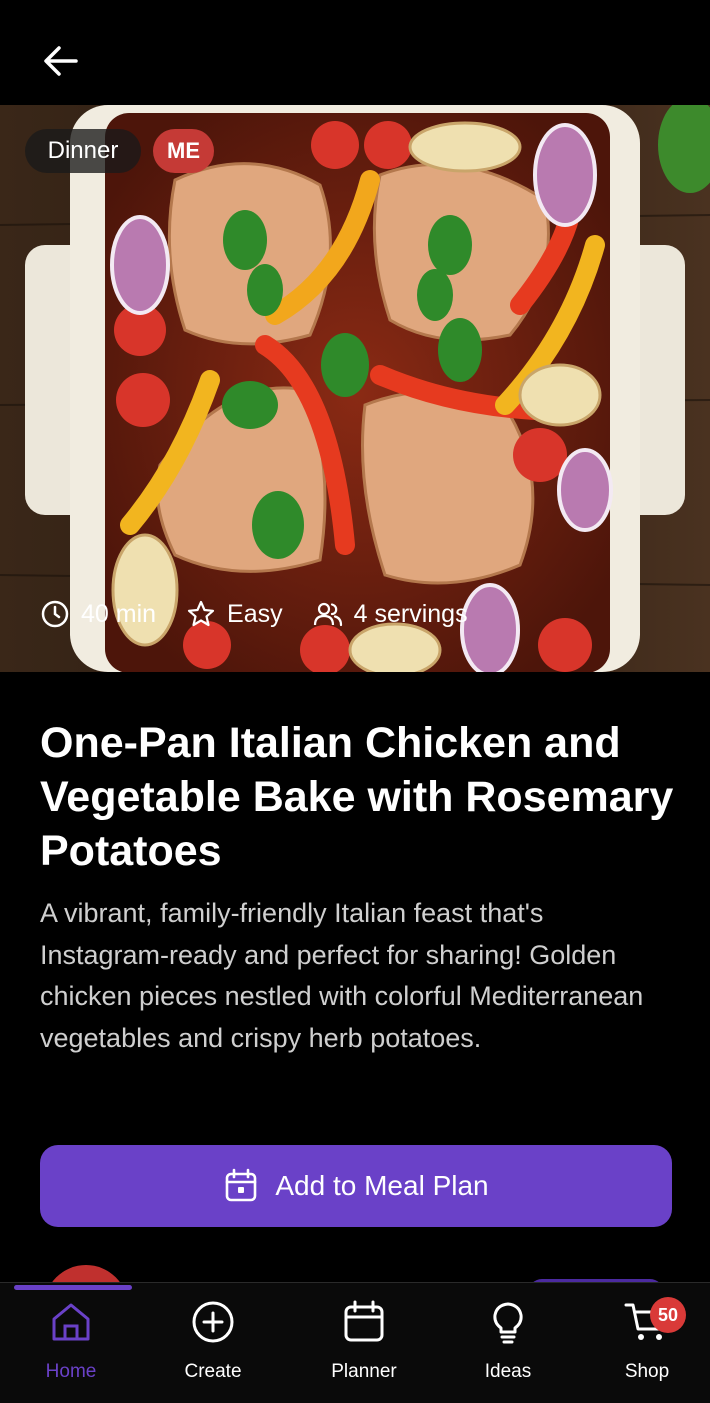  I want to click on nav-home-label: Home, so click(71, 1371).